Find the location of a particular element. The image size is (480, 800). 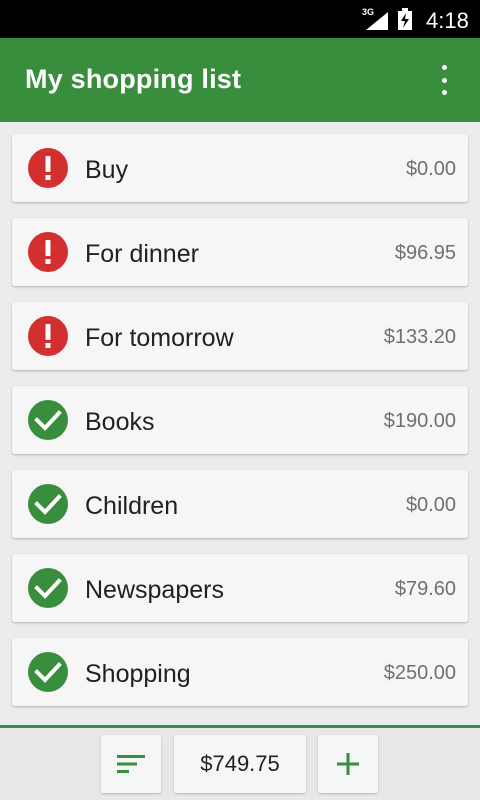

page-title: My shopping list is located at coordinates (133, 79).